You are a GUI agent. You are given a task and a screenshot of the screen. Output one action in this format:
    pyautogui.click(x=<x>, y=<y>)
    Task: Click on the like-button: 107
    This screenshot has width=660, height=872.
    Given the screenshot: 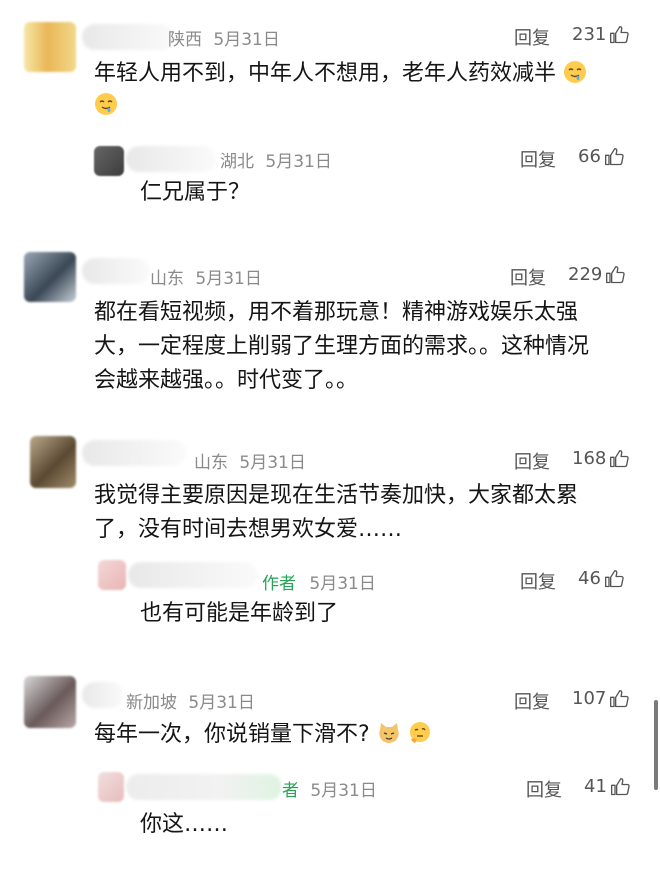 What is the action you would take?
    pyautogui.click(x=601, y=698)
    